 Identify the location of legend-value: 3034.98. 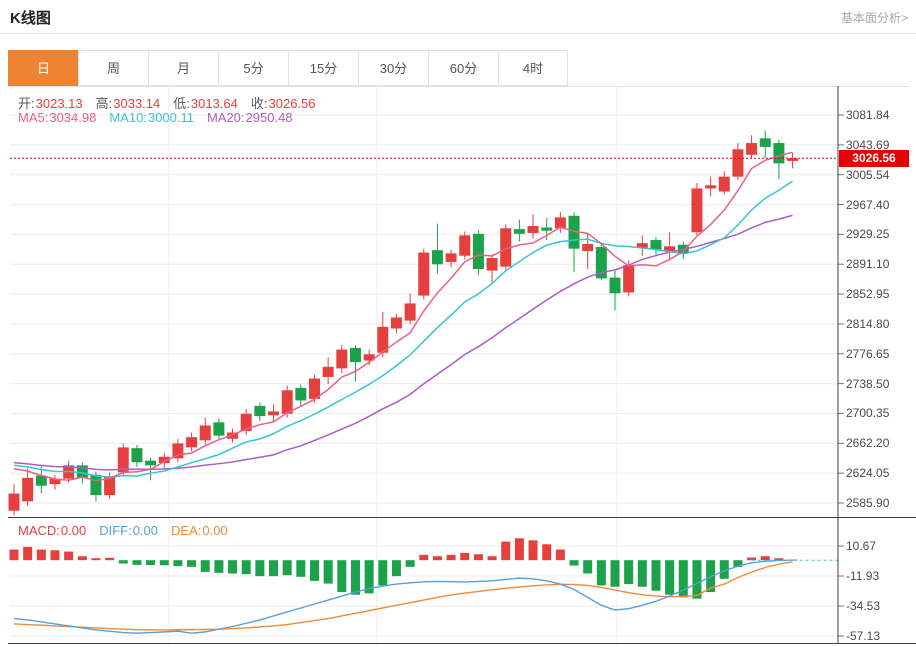
(73, 117).